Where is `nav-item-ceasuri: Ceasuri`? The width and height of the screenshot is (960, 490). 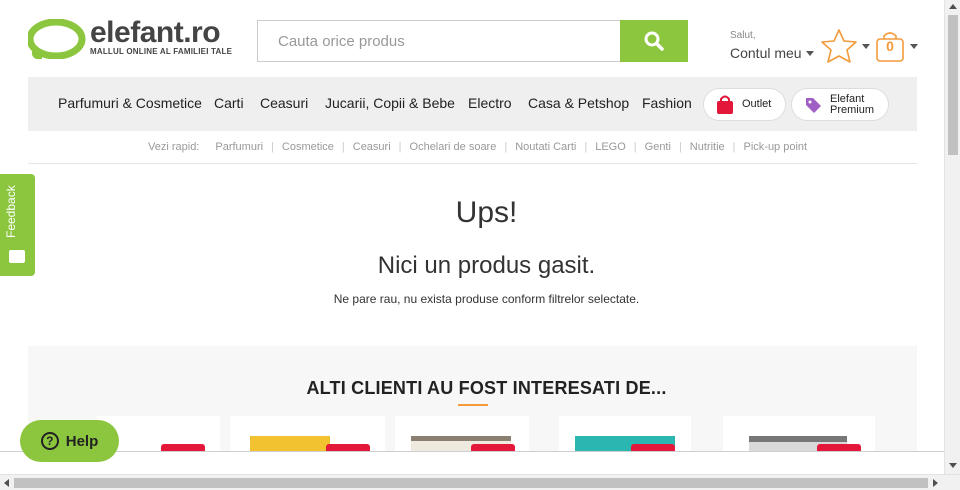
nav-item-ceasuri: Ceasuri is located at coordinates (284, 103).